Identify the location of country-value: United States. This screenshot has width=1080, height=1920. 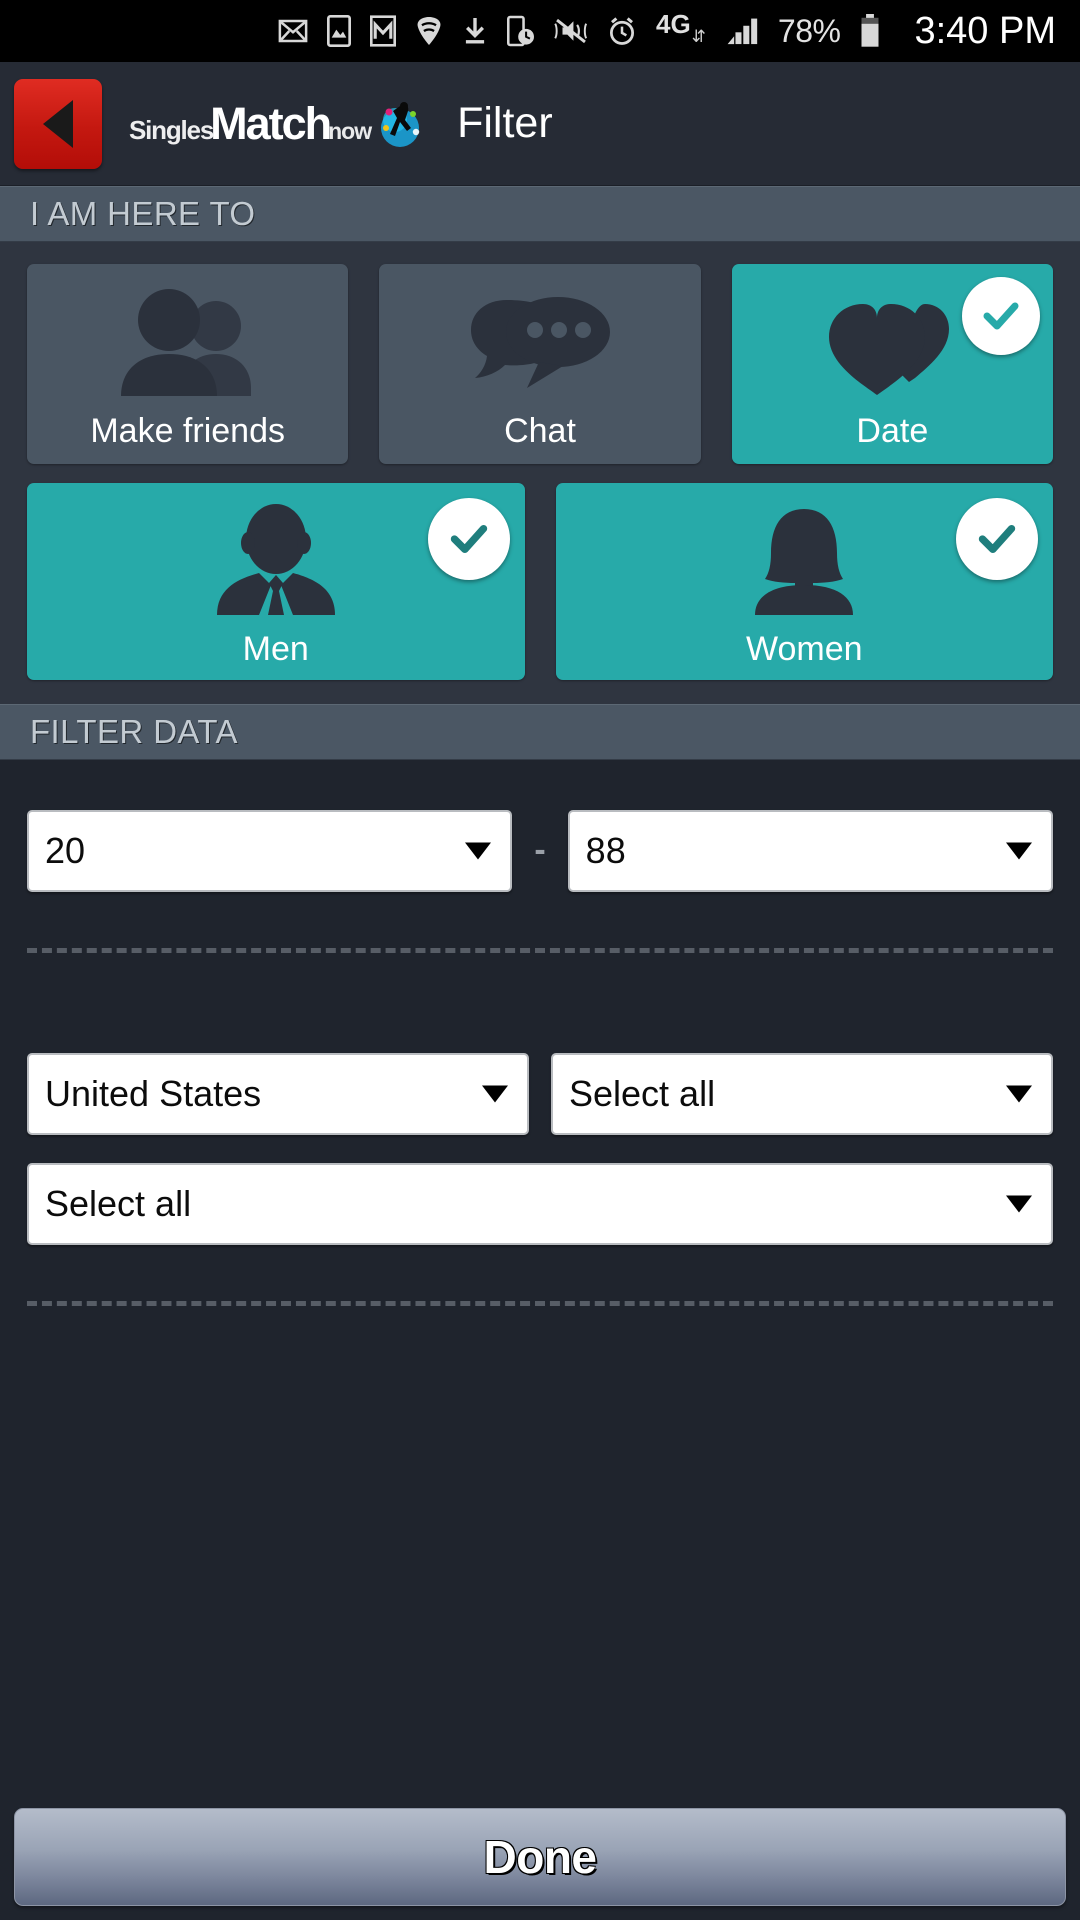
(153, 1094).